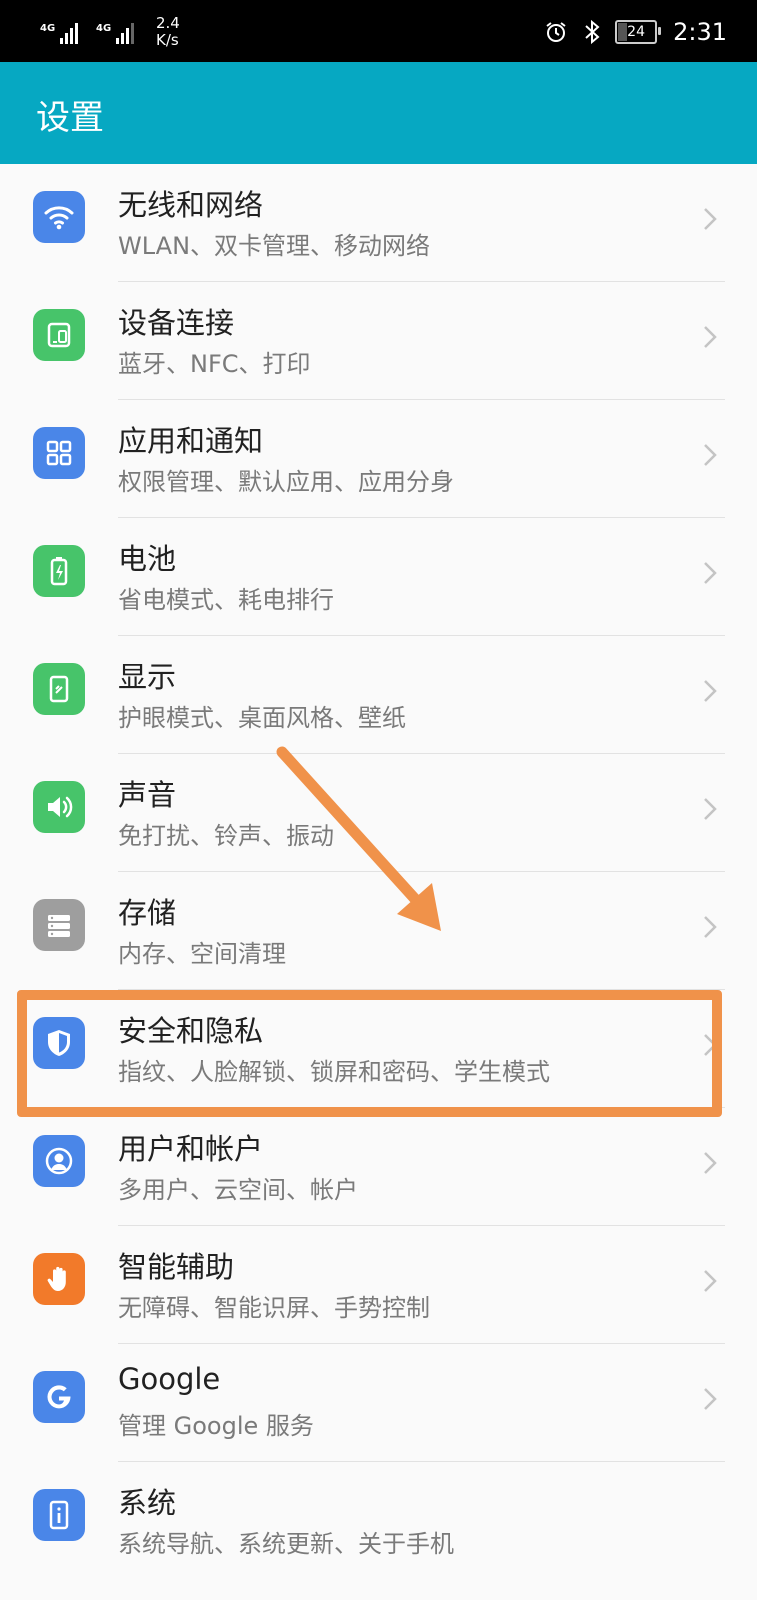 This screenshot has height=1600, width=757. What do you see at coordinates (191, 441) in the screenshot?
I see `item-title: 应用和通知` at bounding box center [191, 441].